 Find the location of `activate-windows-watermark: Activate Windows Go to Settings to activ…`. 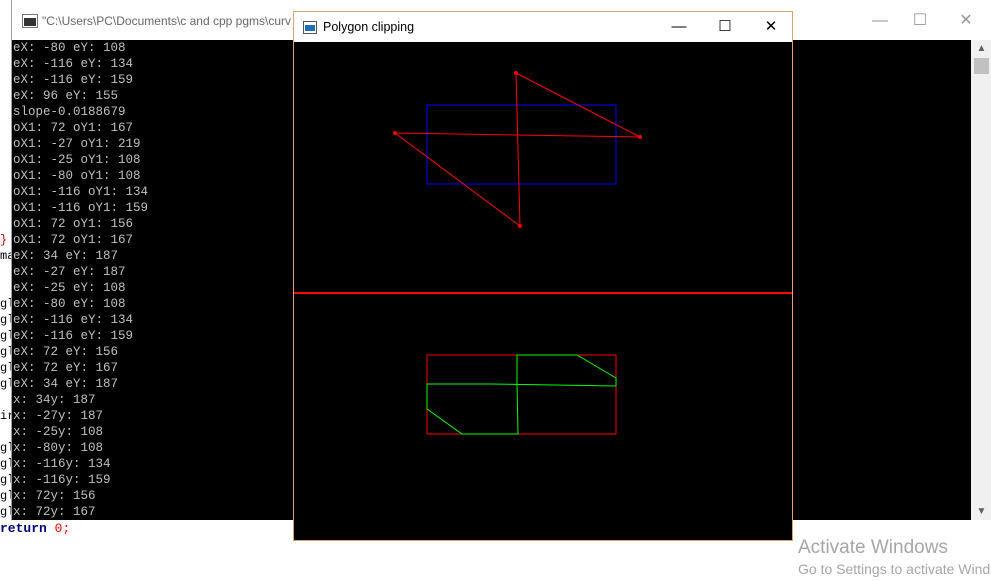

activate-windows-watermark: Activate Windows Go to Settings to activ… is located at coordinates (894, 558).